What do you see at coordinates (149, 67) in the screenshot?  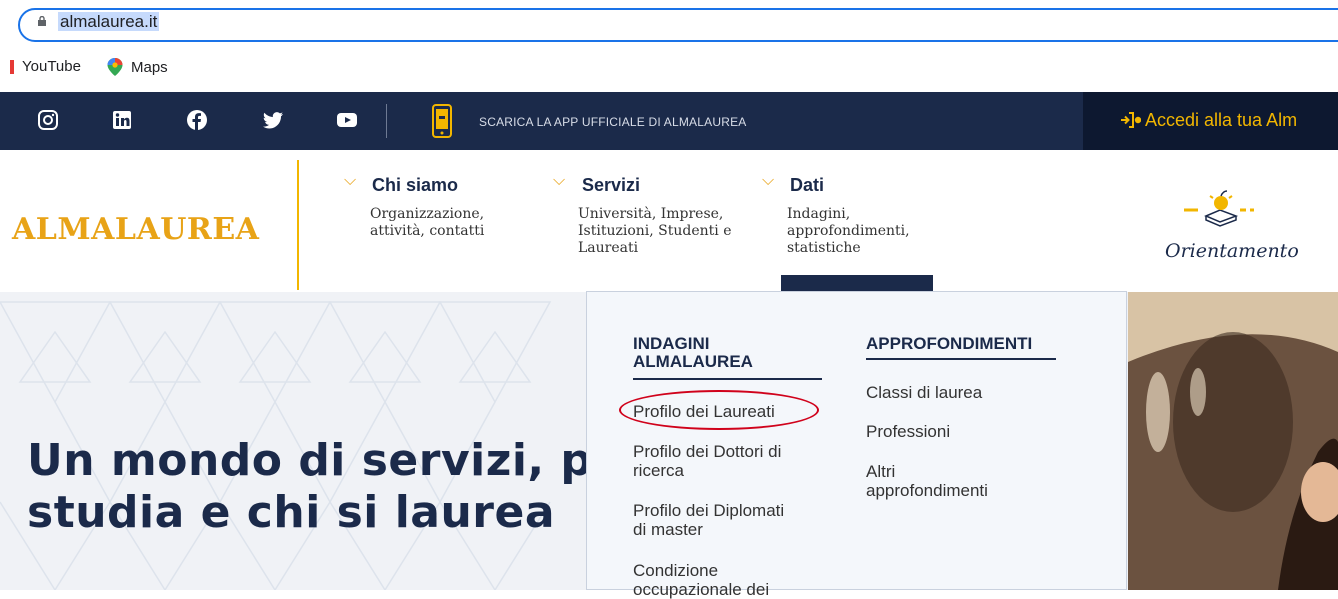 I see `bookmark-label: Maps` at bounding box center [149, 67].